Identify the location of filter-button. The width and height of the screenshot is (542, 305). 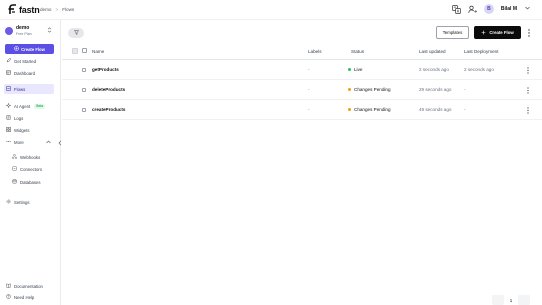
(76, 33).